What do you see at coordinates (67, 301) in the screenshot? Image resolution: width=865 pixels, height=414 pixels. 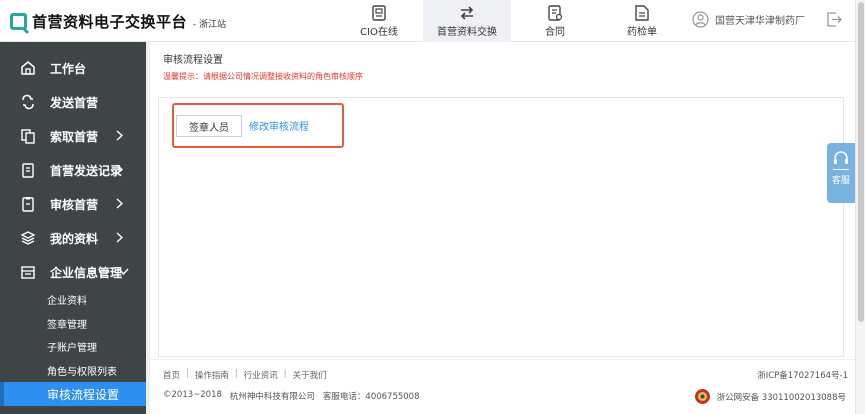 I see `sidebar-subitem-label: 企业资料` at bounding box center [67, 301].